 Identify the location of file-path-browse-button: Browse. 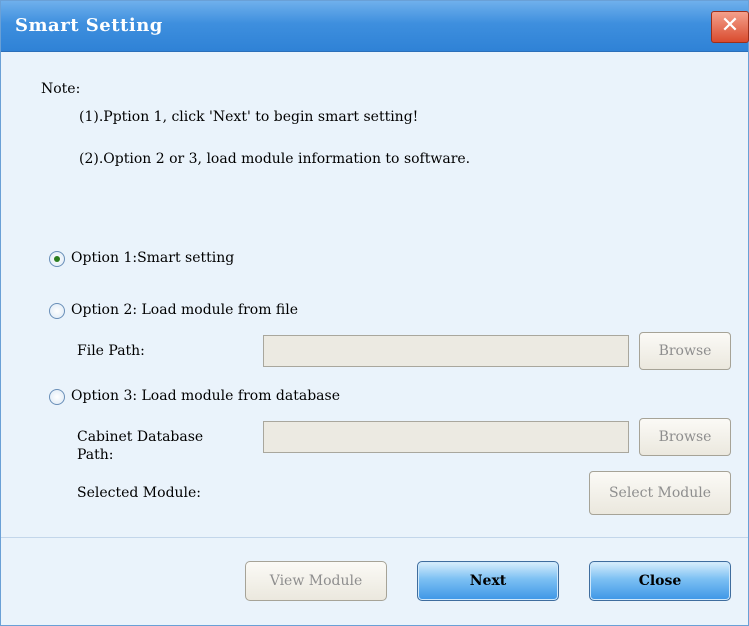
(685, 351).